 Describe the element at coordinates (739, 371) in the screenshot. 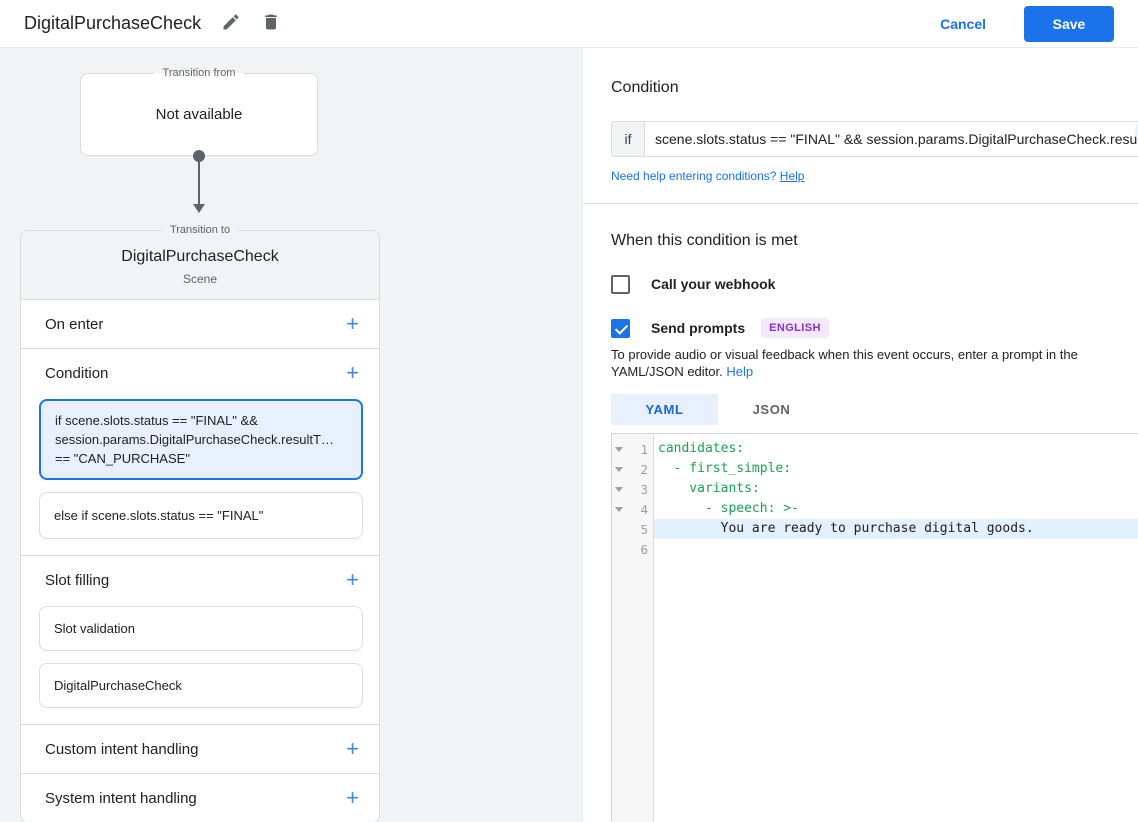

I see `description-help-link: Help` at that location.